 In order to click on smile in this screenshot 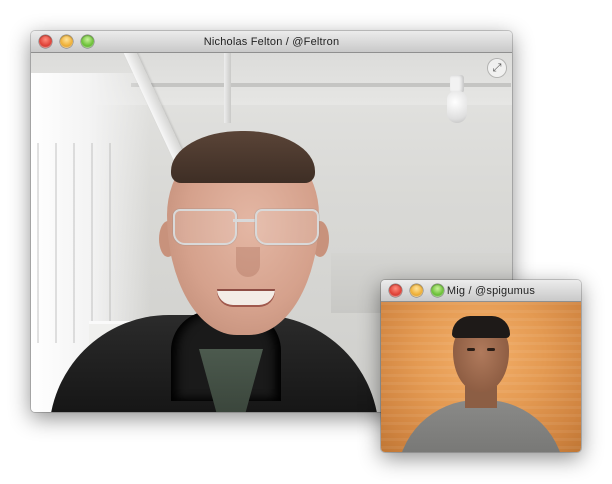, I will do `click(246, 297)`.